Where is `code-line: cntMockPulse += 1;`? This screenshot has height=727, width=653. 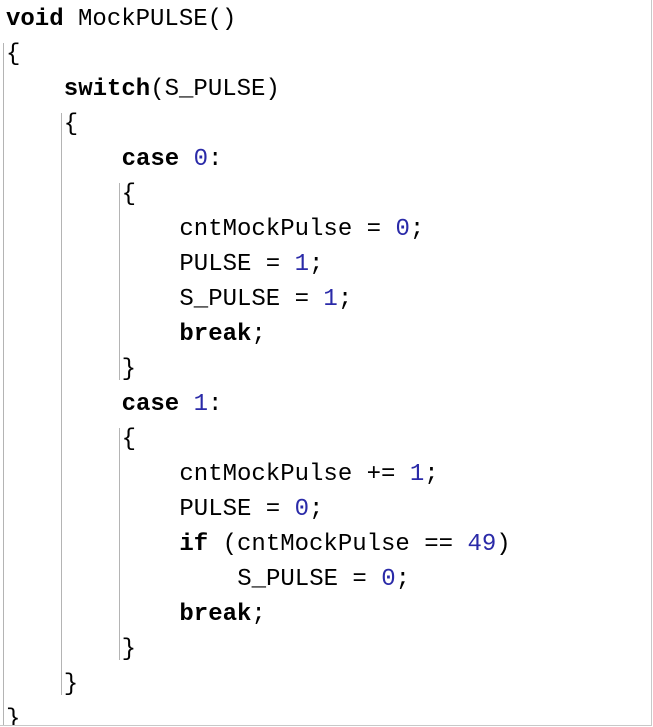
code-line: cntMockPulse += 1; is located at coordinates (308, 474).